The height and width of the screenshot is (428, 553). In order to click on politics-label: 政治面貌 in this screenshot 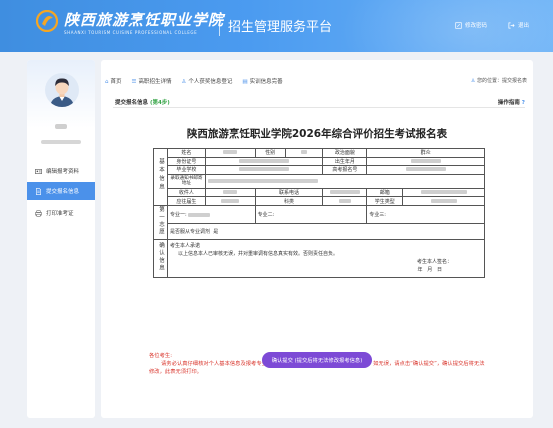, I will do `click(345, 153)`.